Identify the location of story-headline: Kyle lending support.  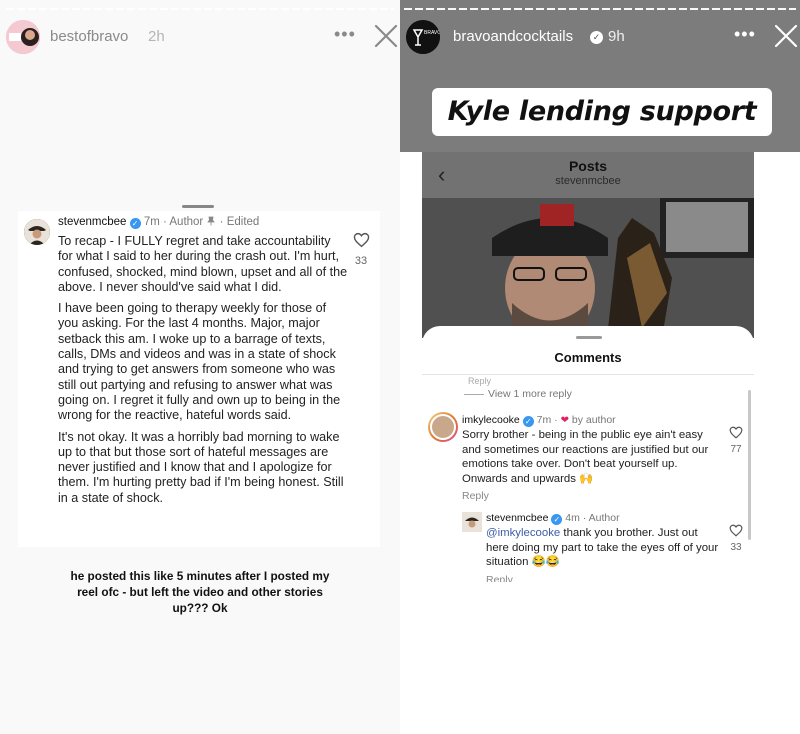
(602, 112).